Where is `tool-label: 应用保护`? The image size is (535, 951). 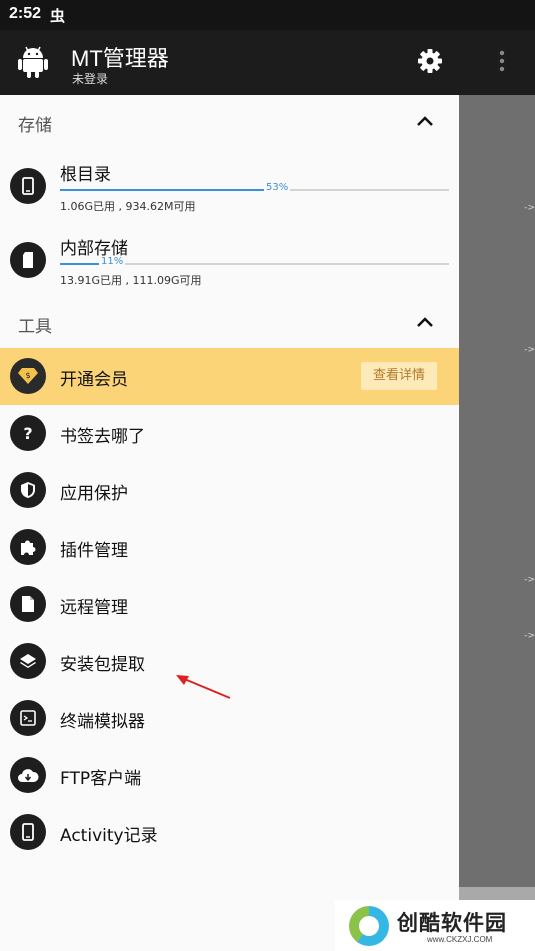 tool-label: 应用保护 is located at coordinates (94, 494).